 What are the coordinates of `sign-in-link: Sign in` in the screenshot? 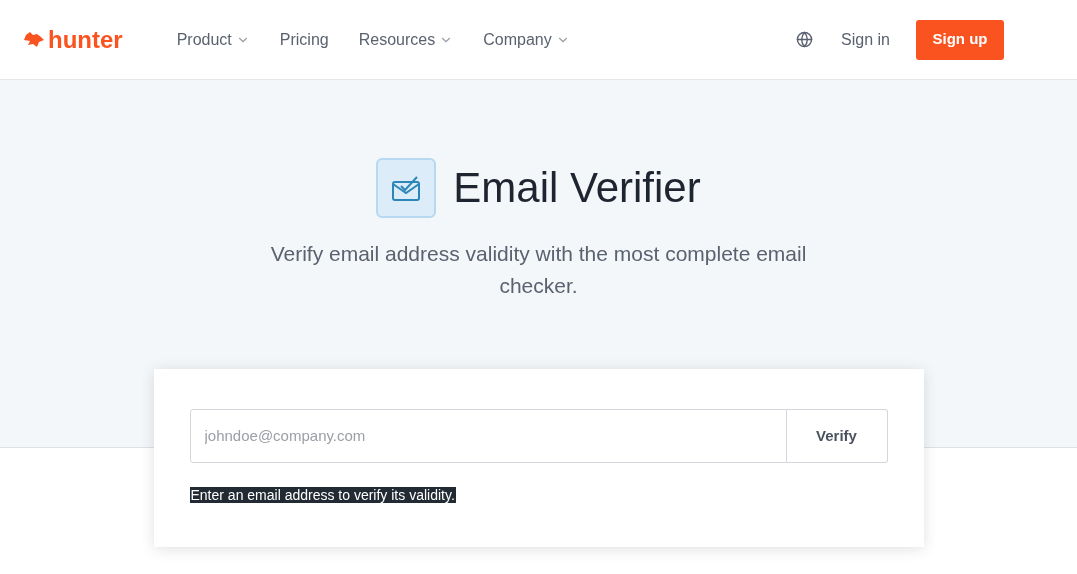 It's located at (865, 39).